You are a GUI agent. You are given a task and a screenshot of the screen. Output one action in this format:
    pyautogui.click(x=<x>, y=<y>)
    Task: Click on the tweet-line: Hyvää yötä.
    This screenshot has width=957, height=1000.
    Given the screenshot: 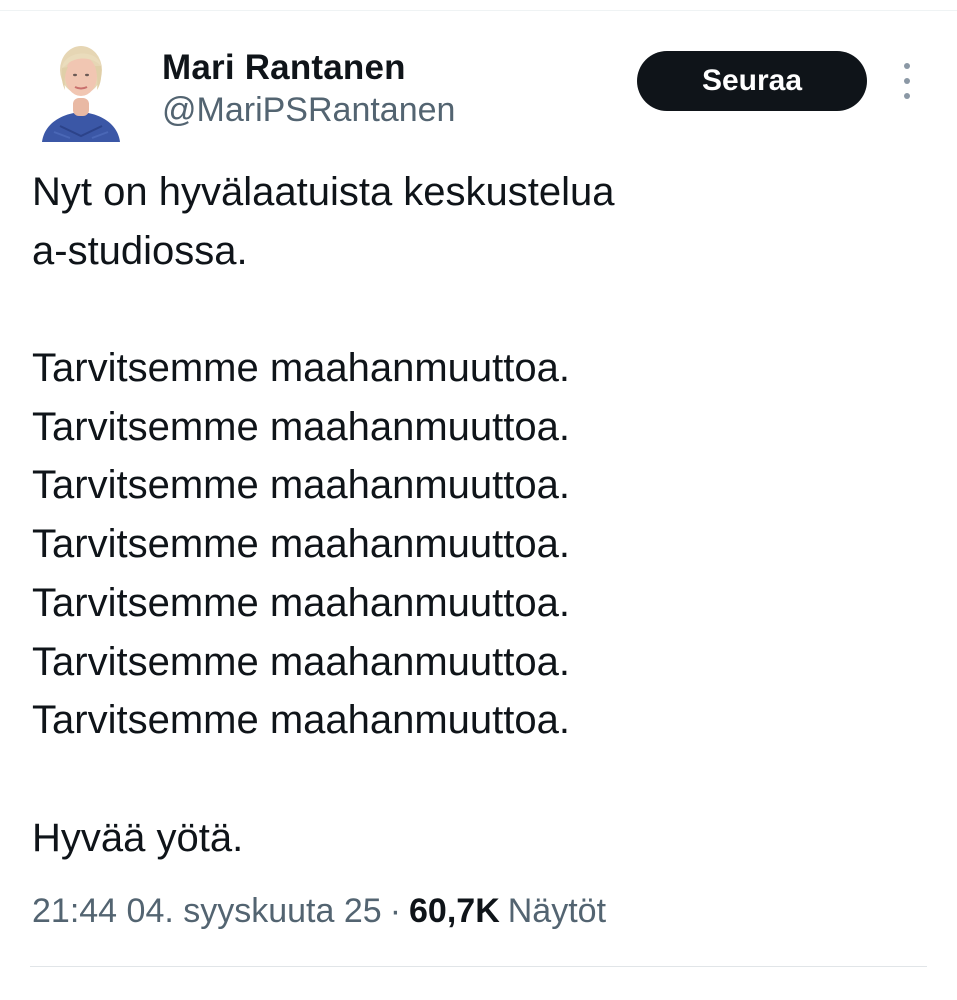 What is the action you would take?
    pyautogui.click(x=138, y=837)
    